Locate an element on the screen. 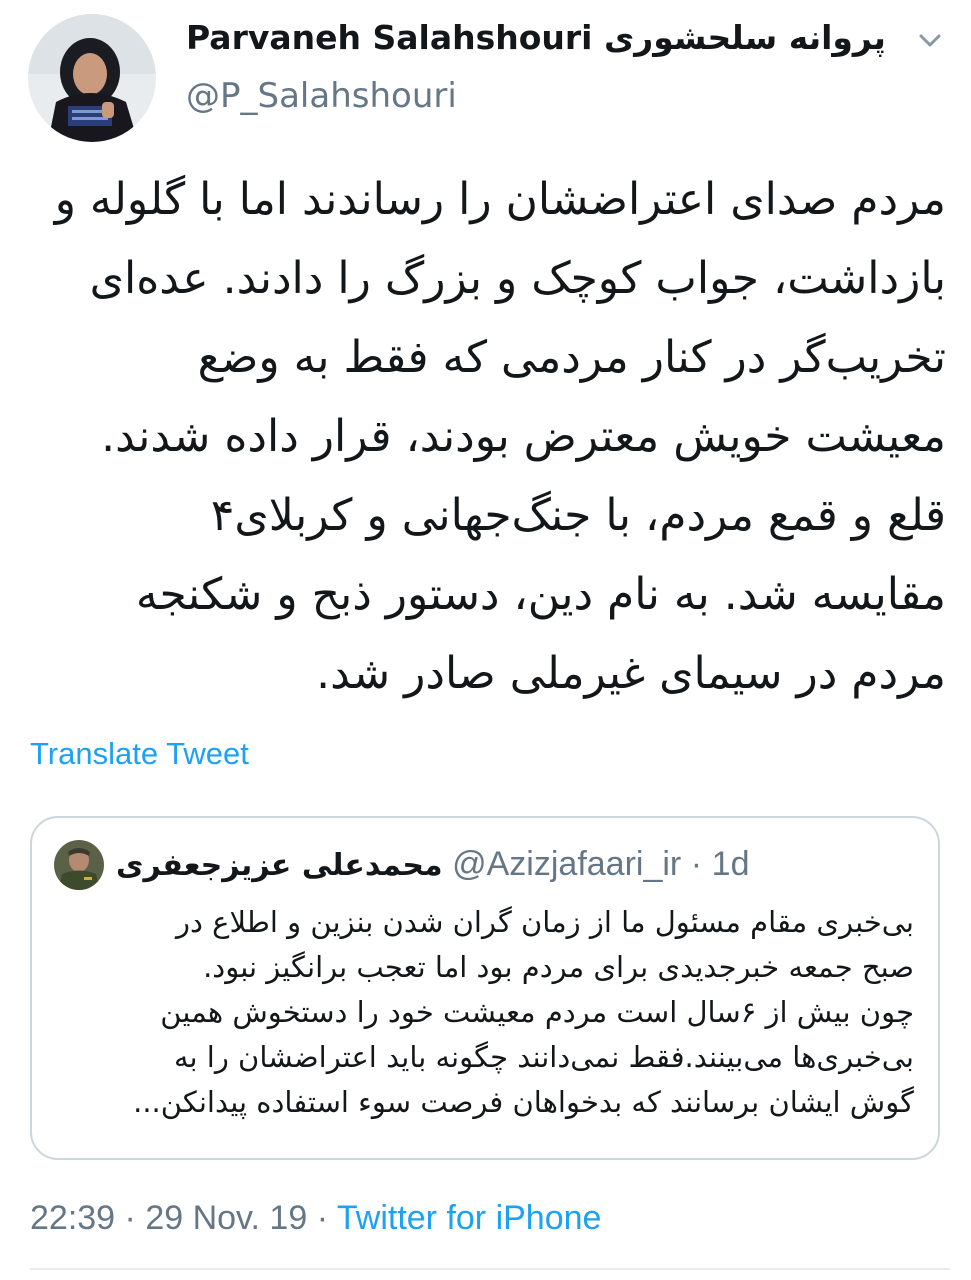 The height and width of the screenshot is (1280, 971). quoted-time: 1d is located at coordinates (731, 864).